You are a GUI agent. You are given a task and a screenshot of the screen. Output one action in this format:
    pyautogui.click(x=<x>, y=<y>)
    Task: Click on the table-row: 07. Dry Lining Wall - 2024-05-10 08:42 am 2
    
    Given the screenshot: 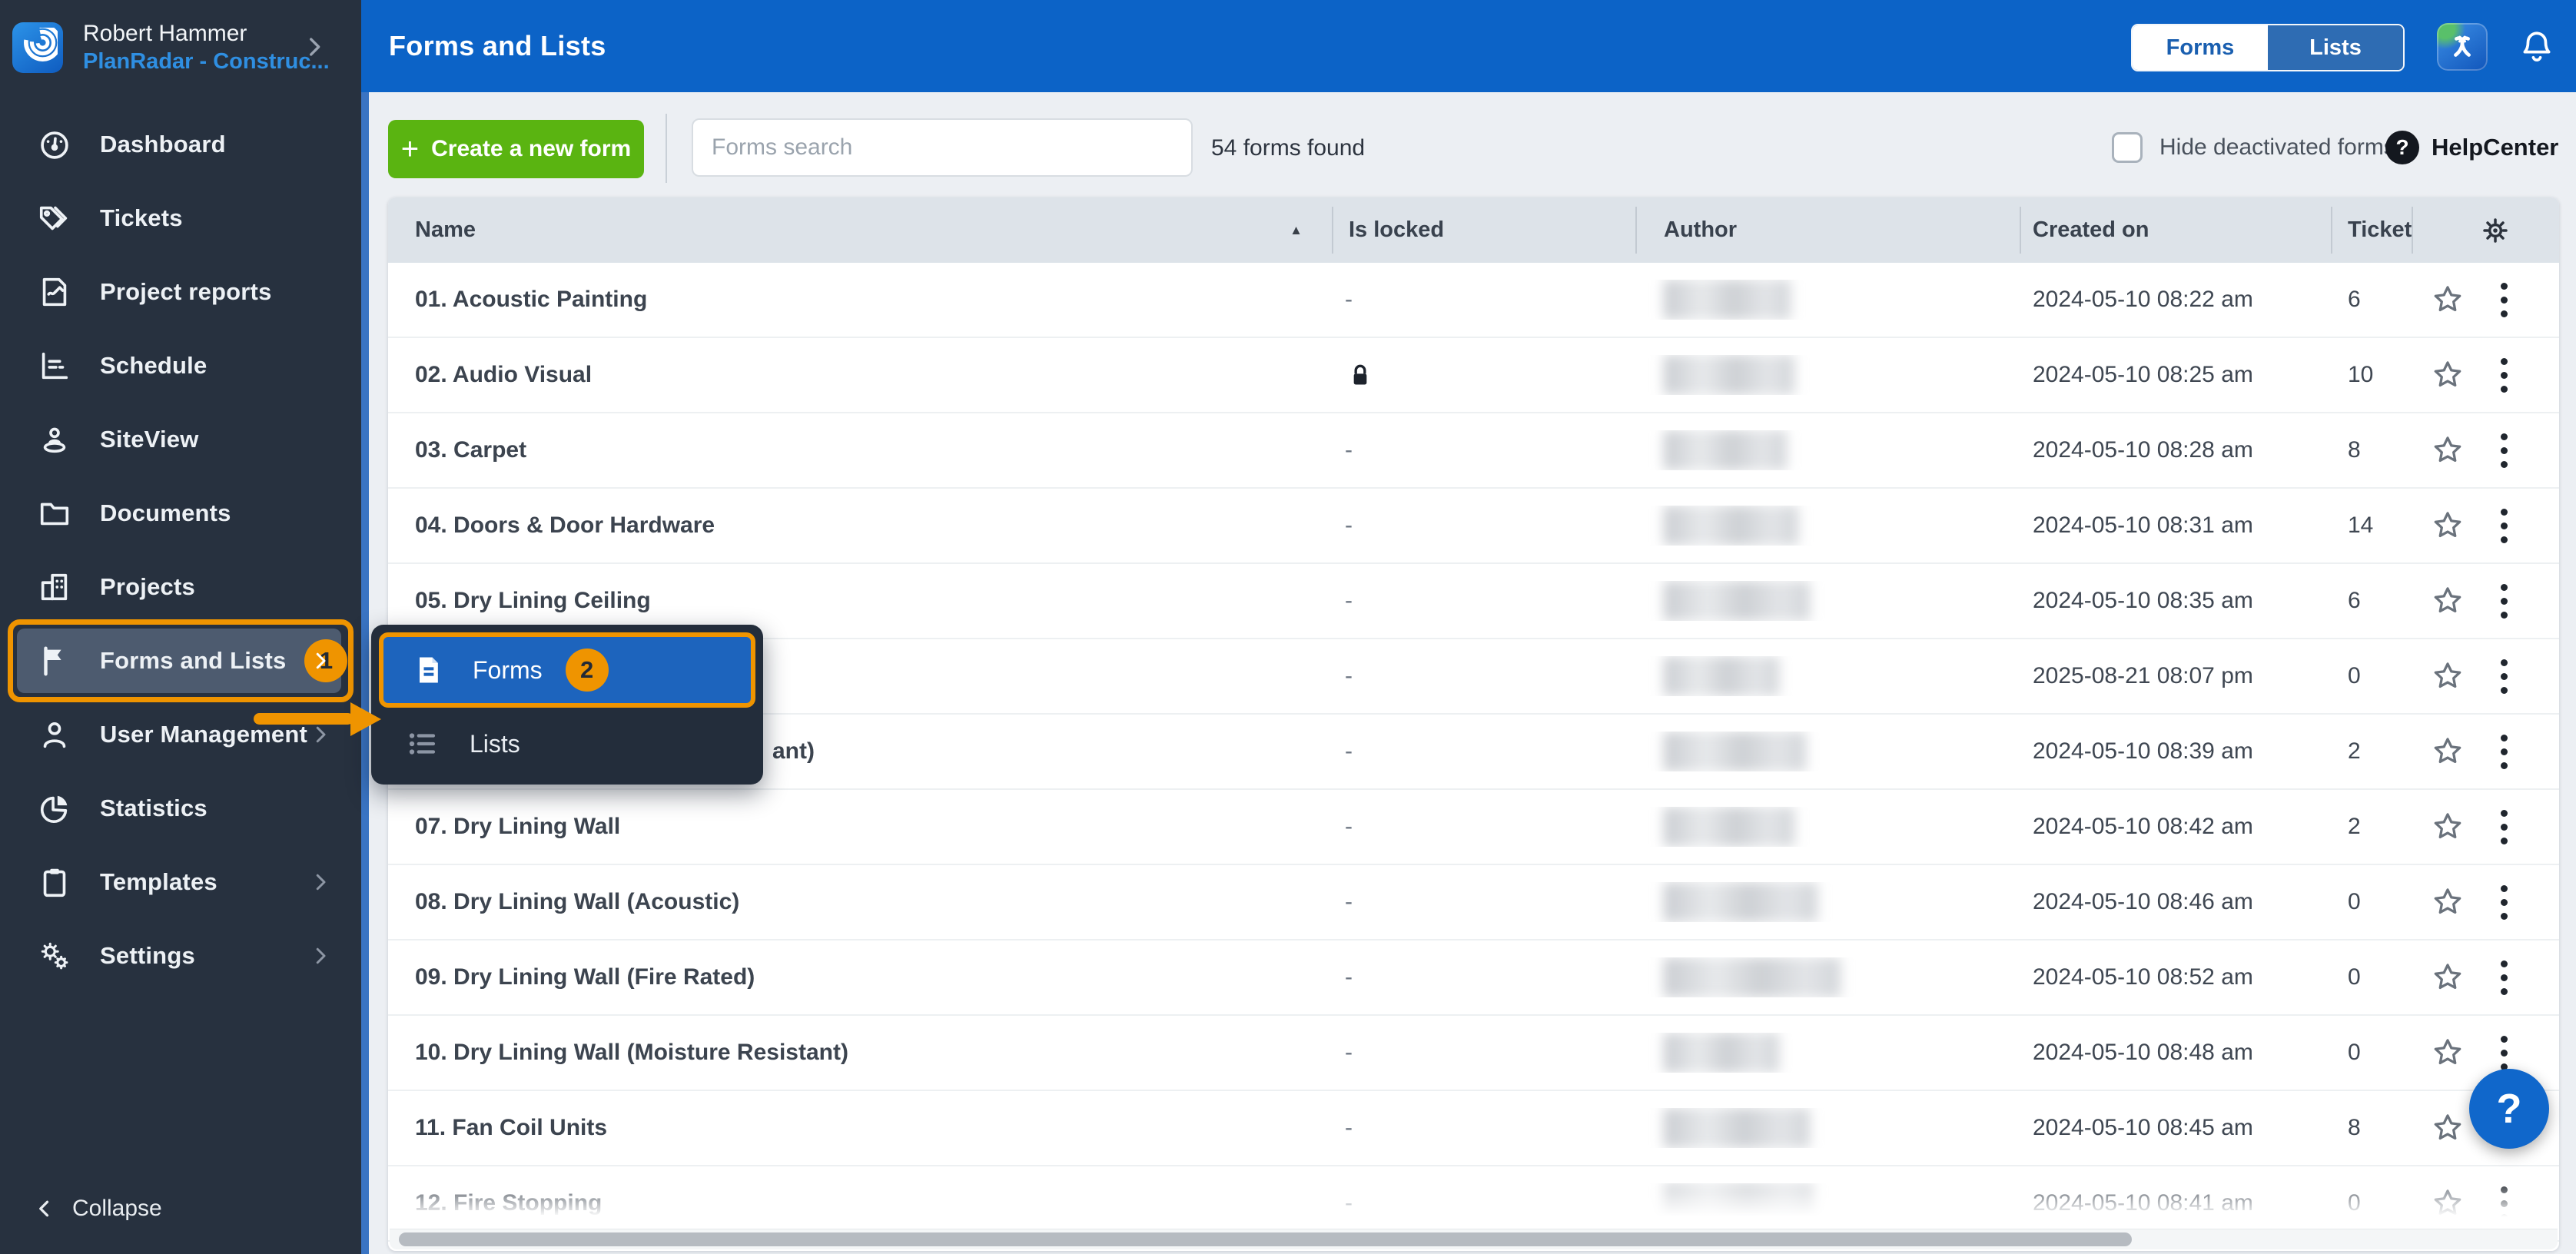 What is the action you would take?
    pyautogui.click(x=1473, y=827)
    